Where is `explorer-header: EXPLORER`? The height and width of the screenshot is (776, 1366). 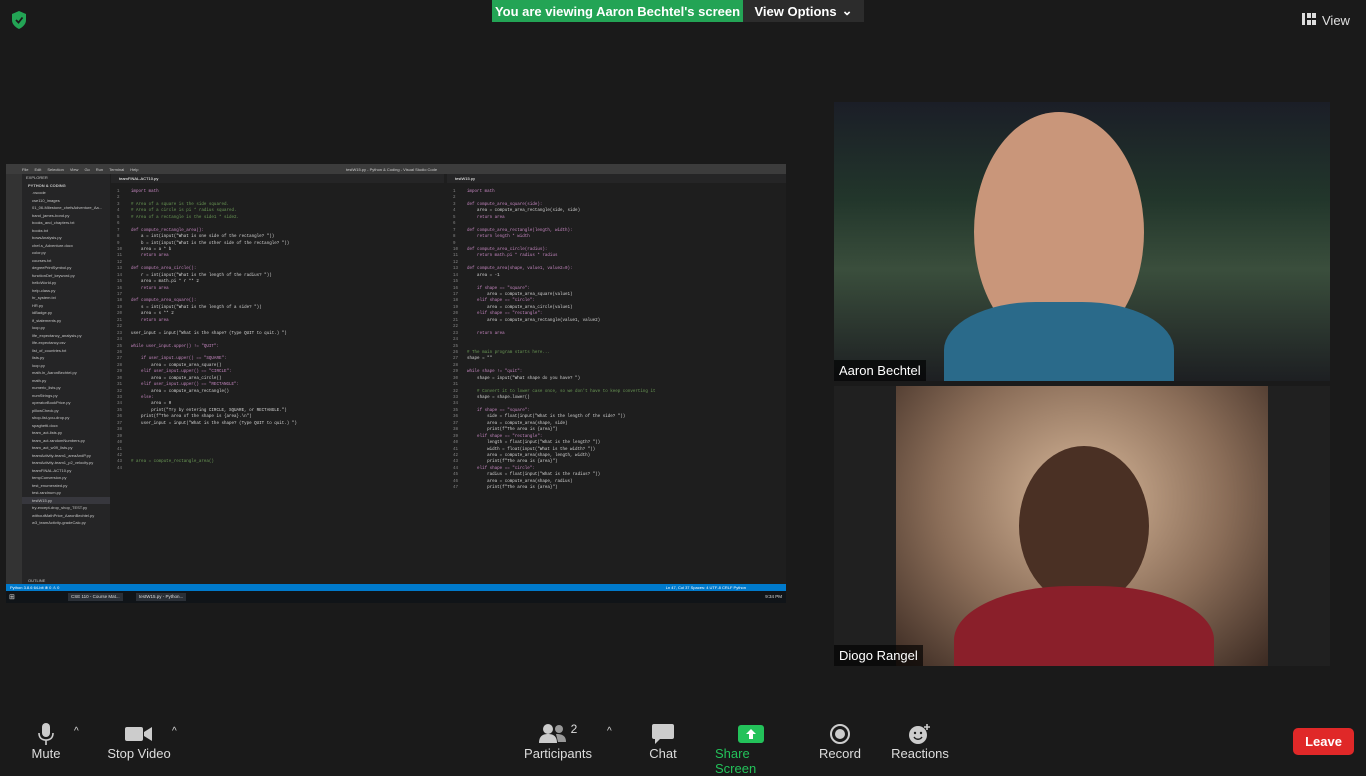
explorer-header: EXPLORER is located at coordinates (37, 177).